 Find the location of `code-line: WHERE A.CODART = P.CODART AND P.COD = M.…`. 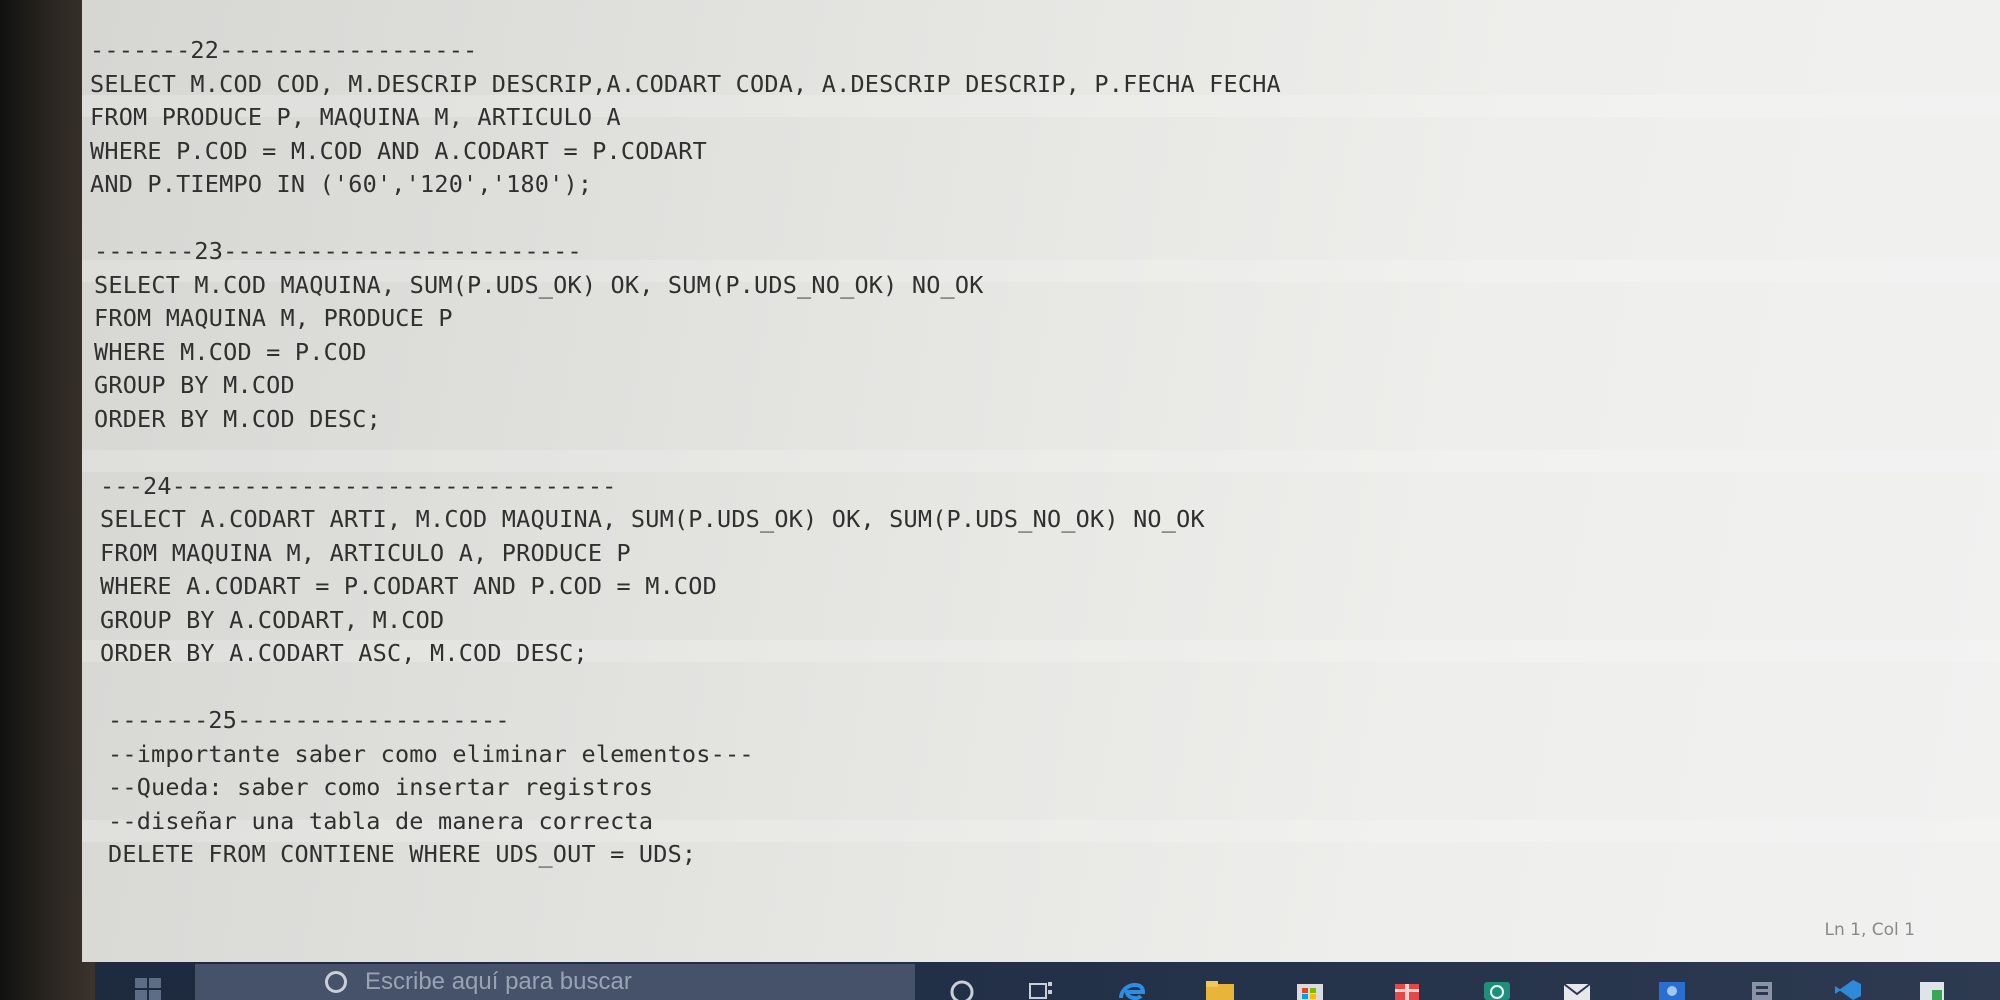

code-line: WHERE A.CODART = P.CODART AND P.COD = M.… is located at coordinates (408, 586).